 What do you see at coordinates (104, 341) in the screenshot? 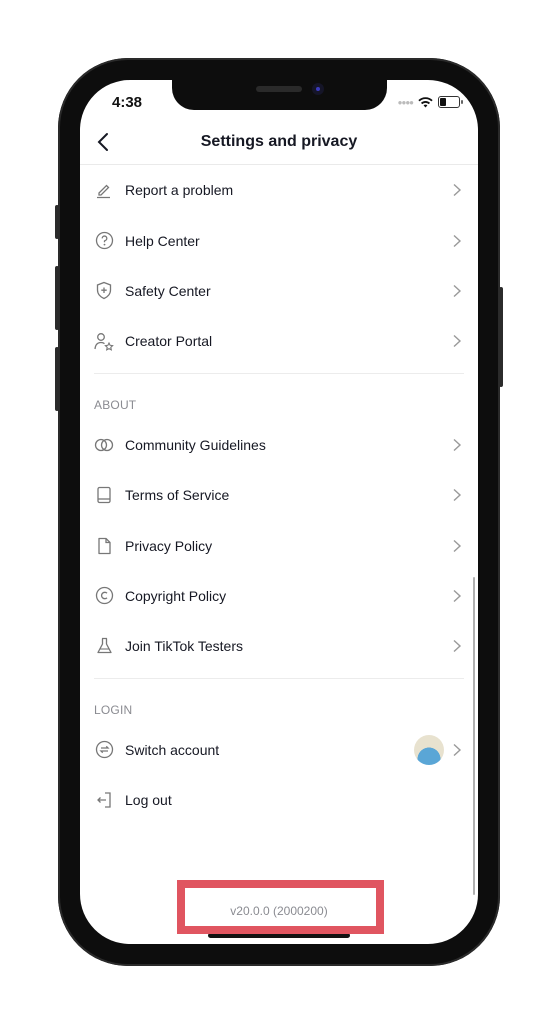
I see `person-star-icon` at bounding box center [104, 341].